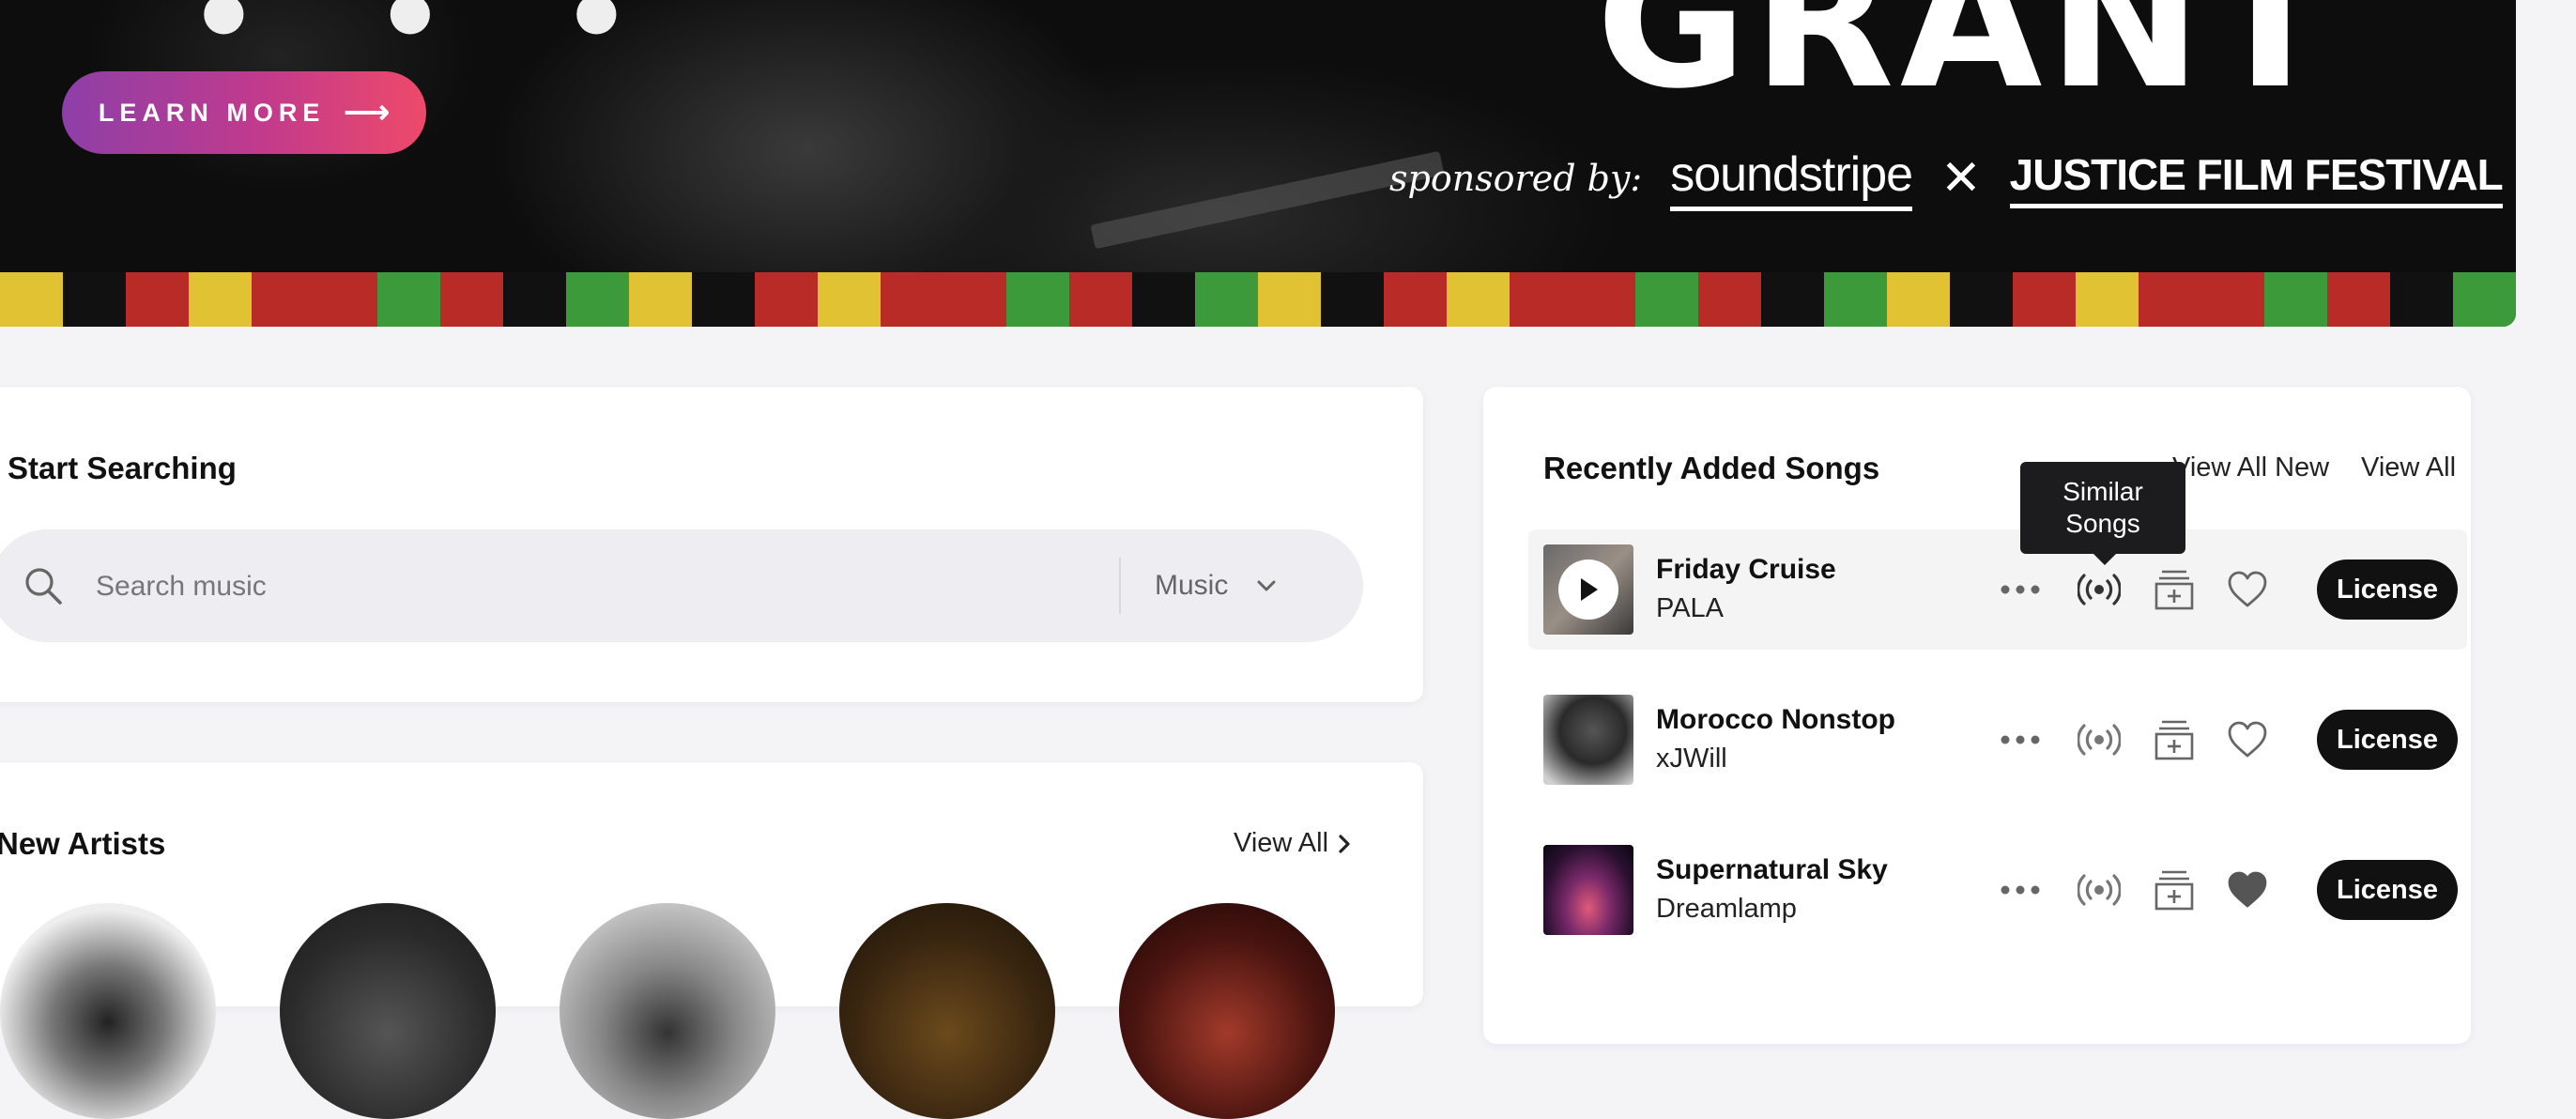  What do you see at coordinates (2248, 889) in the screenshot?
I see `heart-filled-icon` at bounding box center [2248, 889].